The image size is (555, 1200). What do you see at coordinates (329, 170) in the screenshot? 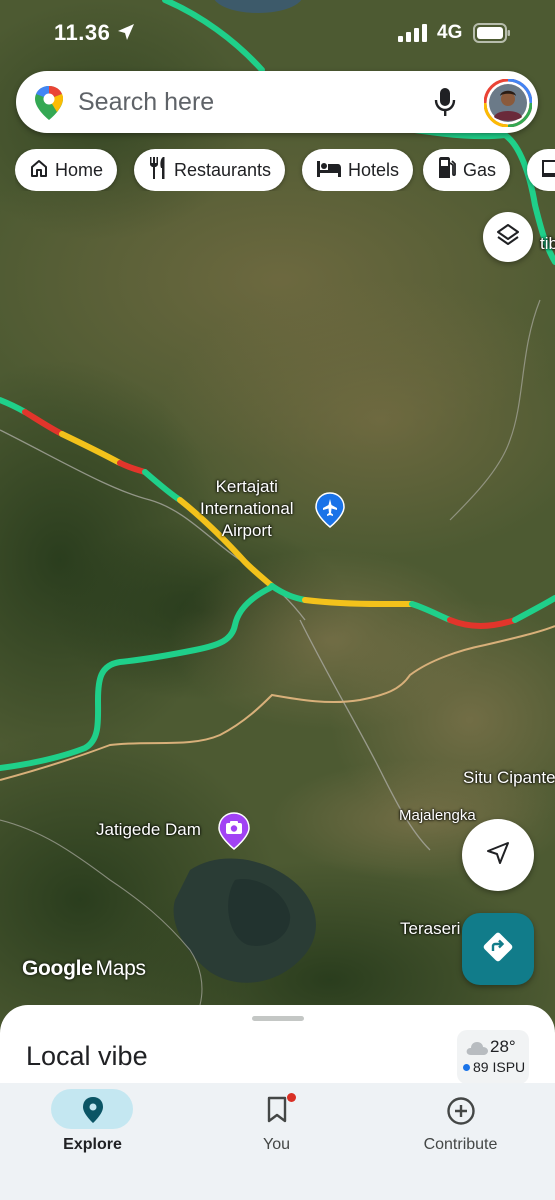
I see `hotel-icon` at bounding box center [329, 170].